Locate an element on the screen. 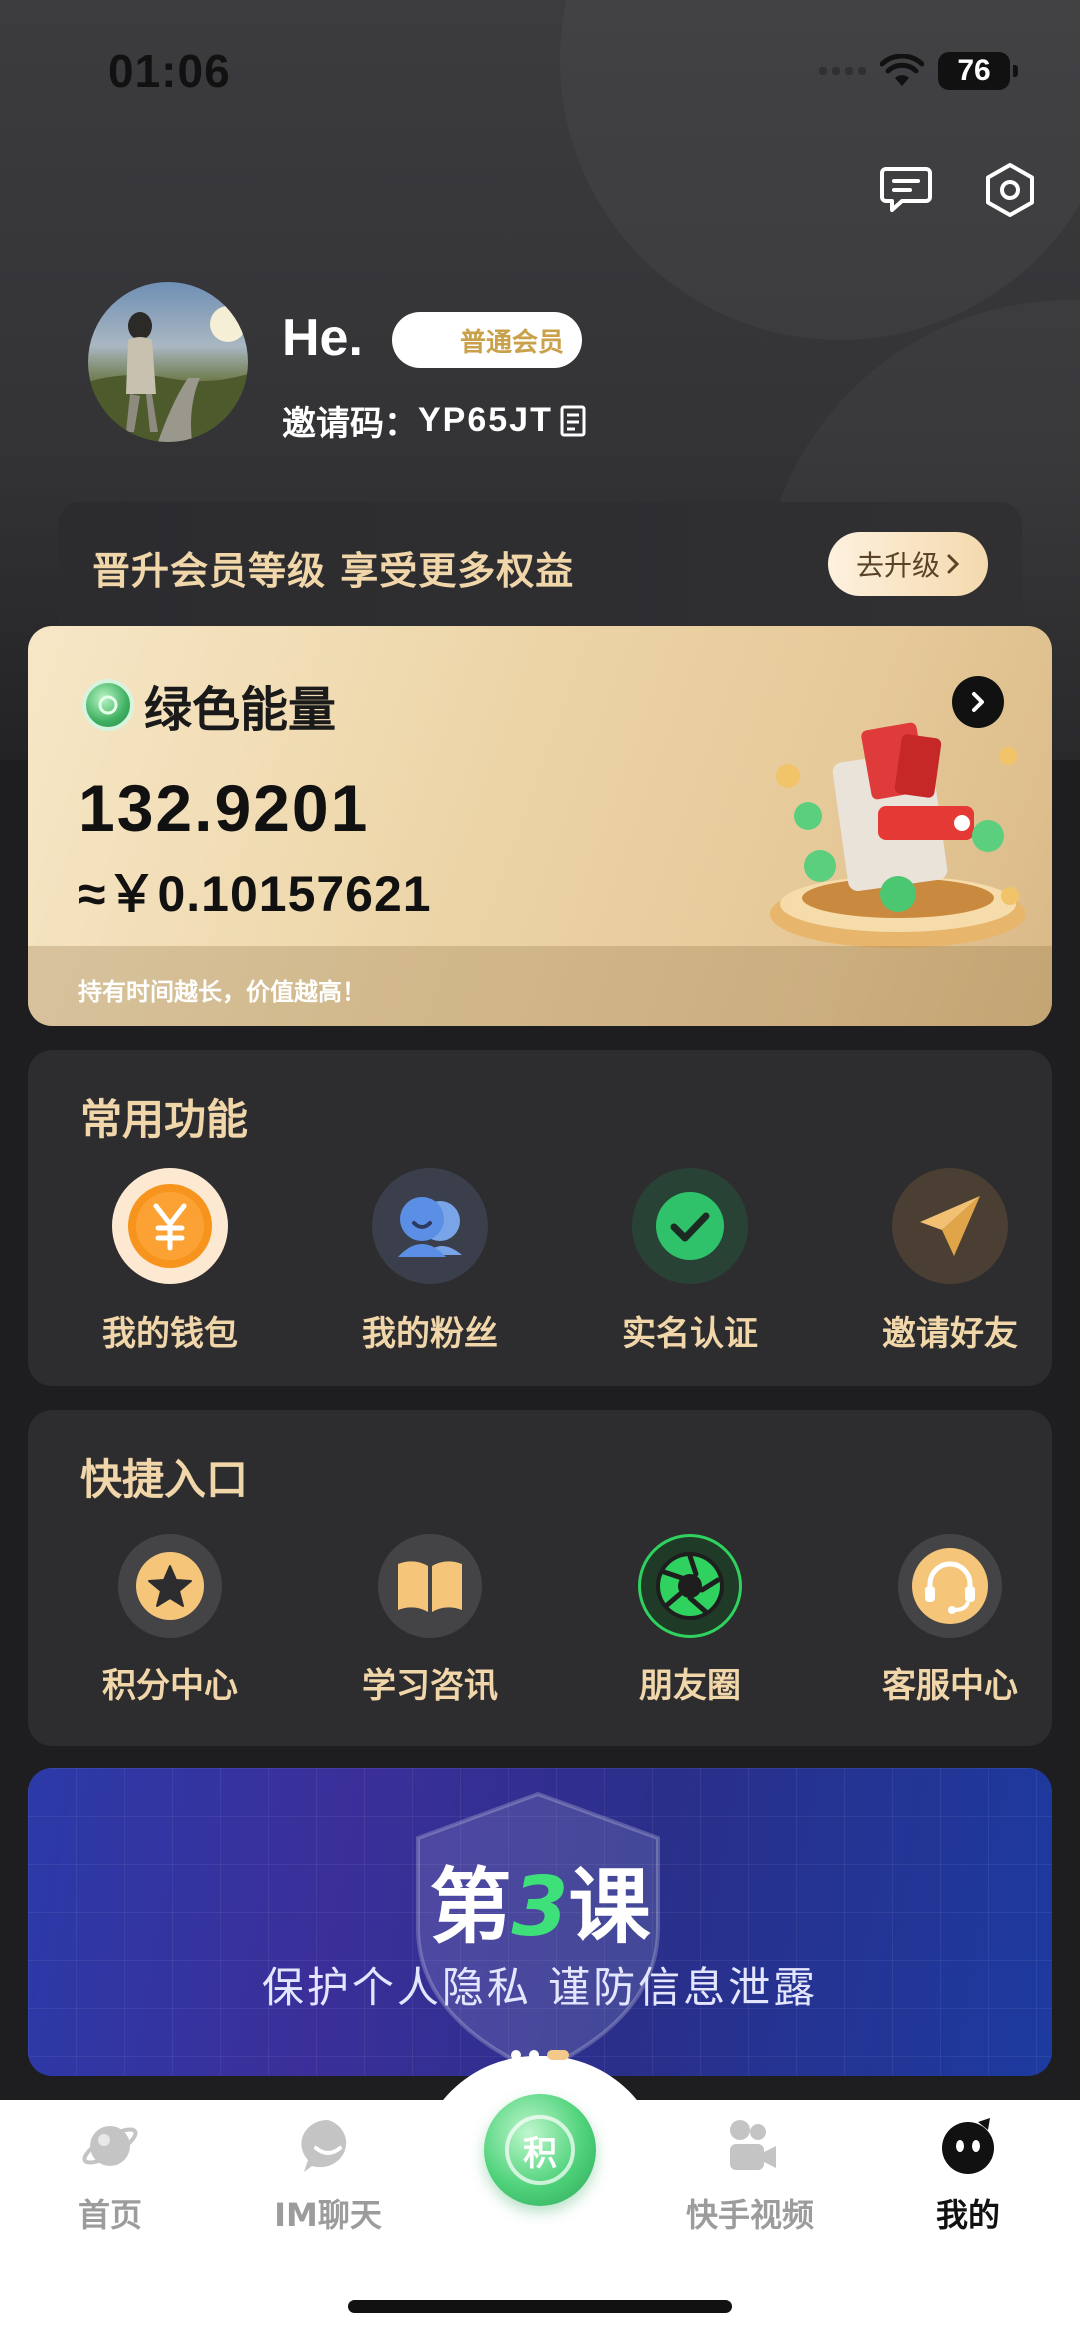 The height and width of the screenshot is (2337, 1080). camera-aperture-icon is located at coordinates (690, 1586).